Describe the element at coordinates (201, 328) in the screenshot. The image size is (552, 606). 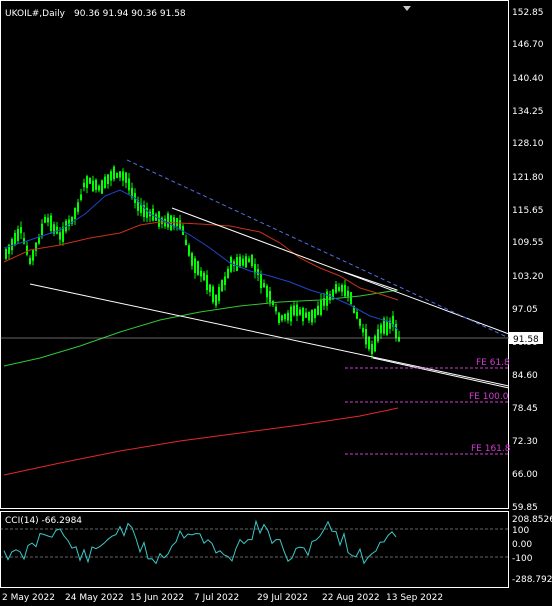
I see `ma-slow-line` at that location.